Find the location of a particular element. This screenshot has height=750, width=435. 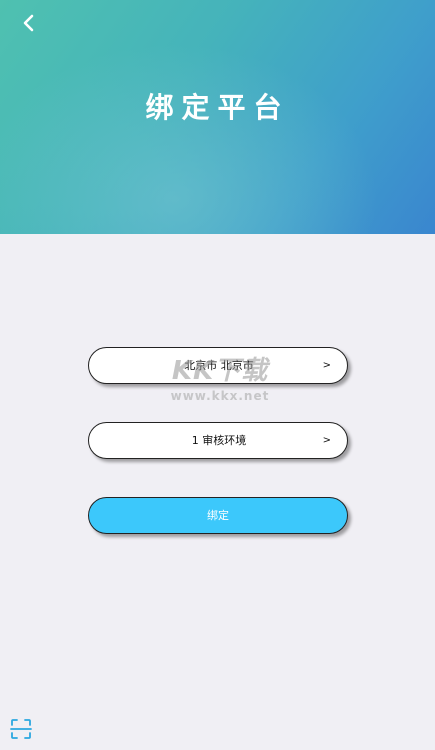

back-button is located at coordinates (29, 23).